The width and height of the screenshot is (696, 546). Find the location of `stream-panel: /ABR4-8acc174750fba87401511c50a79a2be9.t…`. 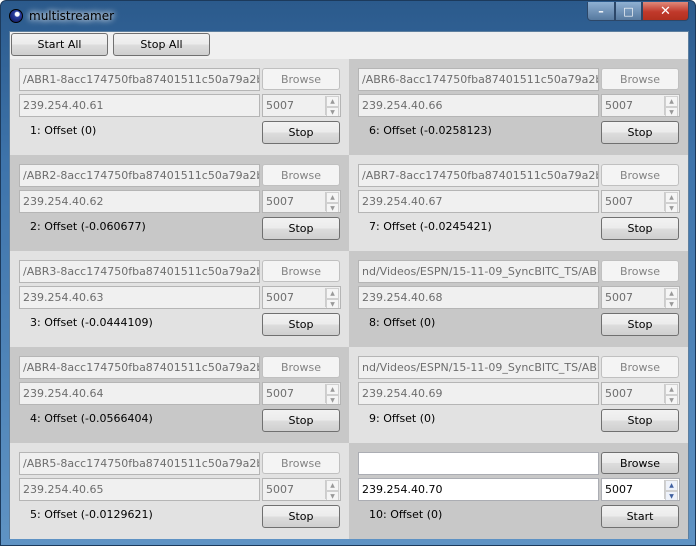

stream-panel: /ABR4-8acc174750fba87401511c50a79a2be9.t… is located at coordinates (179, 395).